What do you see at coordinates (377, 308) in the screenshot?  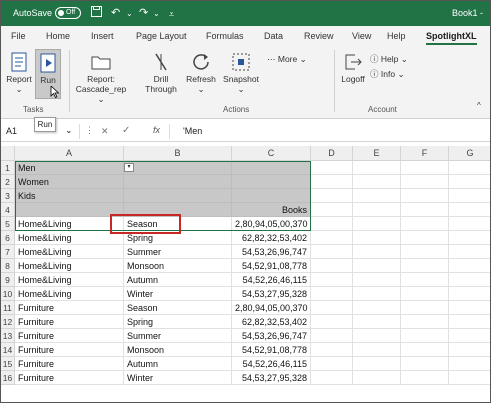 I see `cell-E11` at bounding box center [377, 308].